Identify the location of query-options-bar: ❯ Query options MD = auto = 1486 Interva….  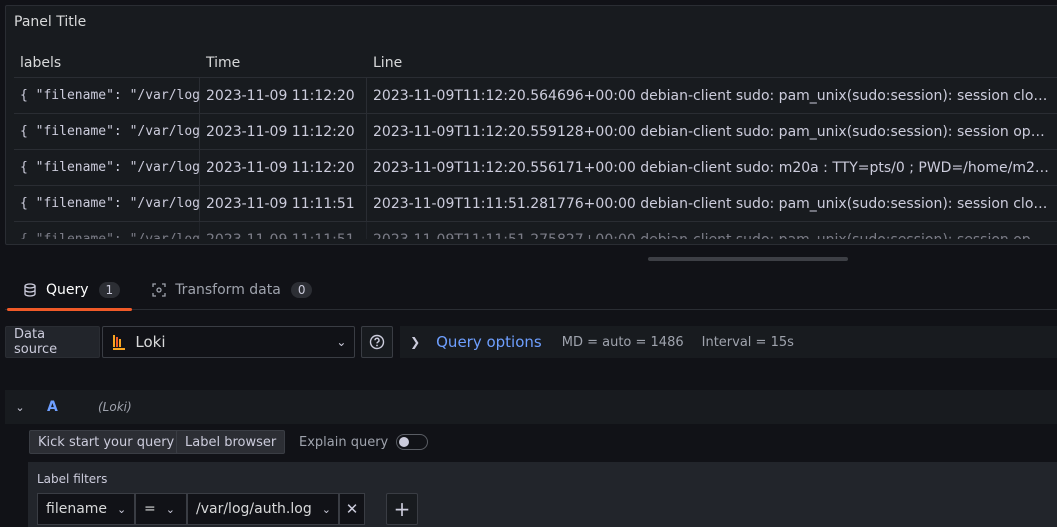
(728, 342).